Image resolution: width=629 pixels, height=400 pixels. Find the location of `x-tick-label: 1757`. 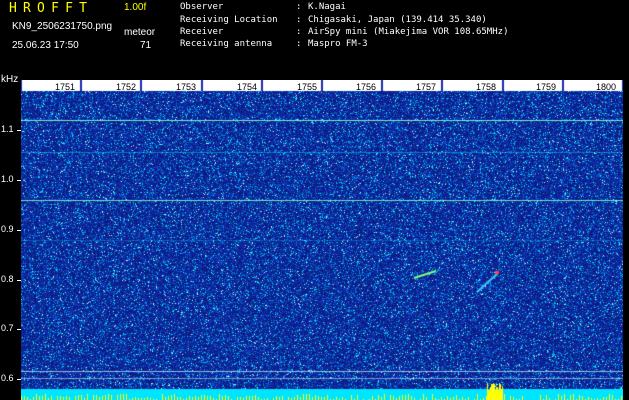

x-tick-label: 1757 is located at coordinates (426, 87).